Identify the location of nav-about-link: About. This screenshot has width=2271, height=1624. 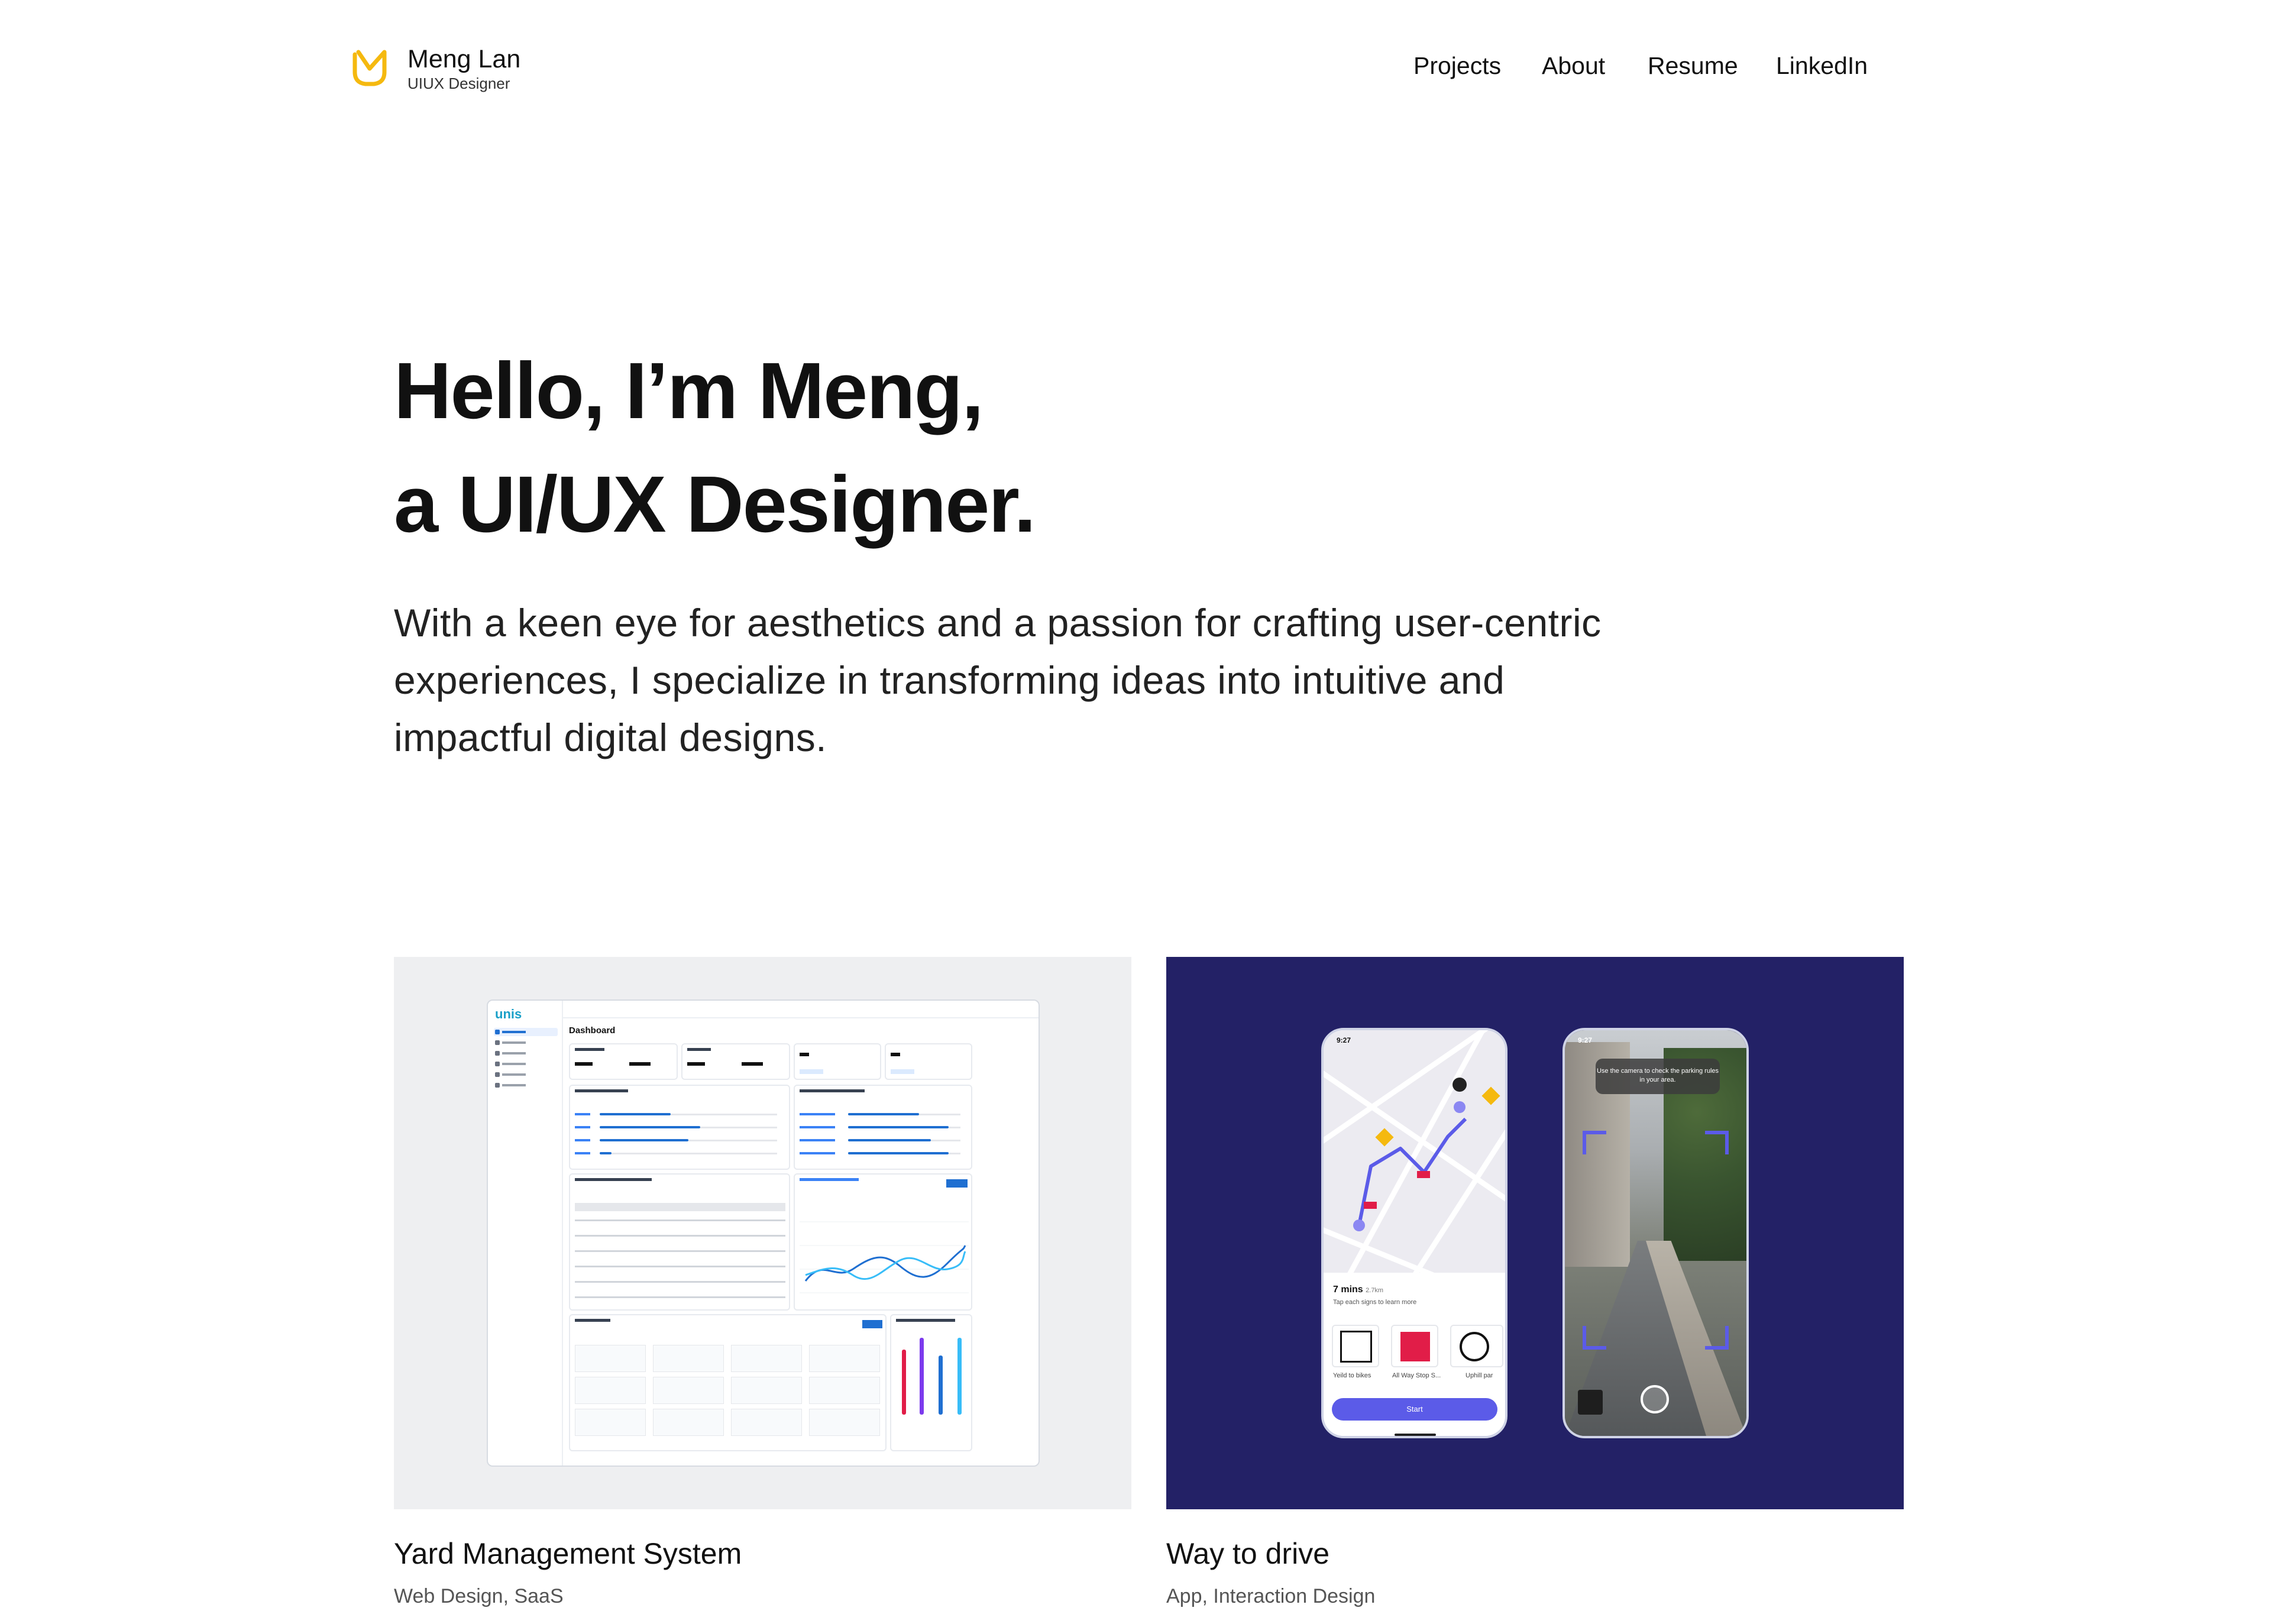
(1573, 66).